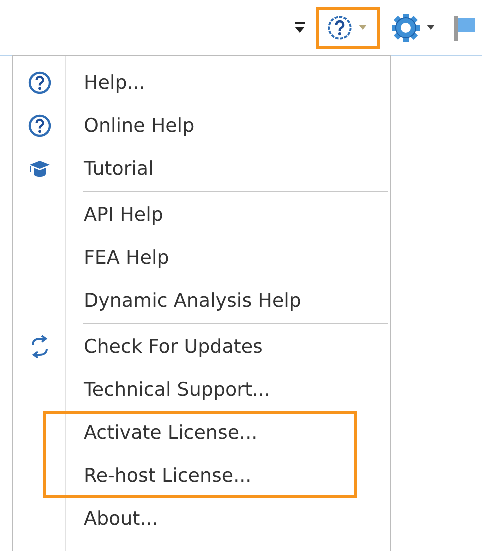 This screenshot has height=551, width=482. I want to click on menu-item: Dynamic Analysis Help, so click(201, 300).